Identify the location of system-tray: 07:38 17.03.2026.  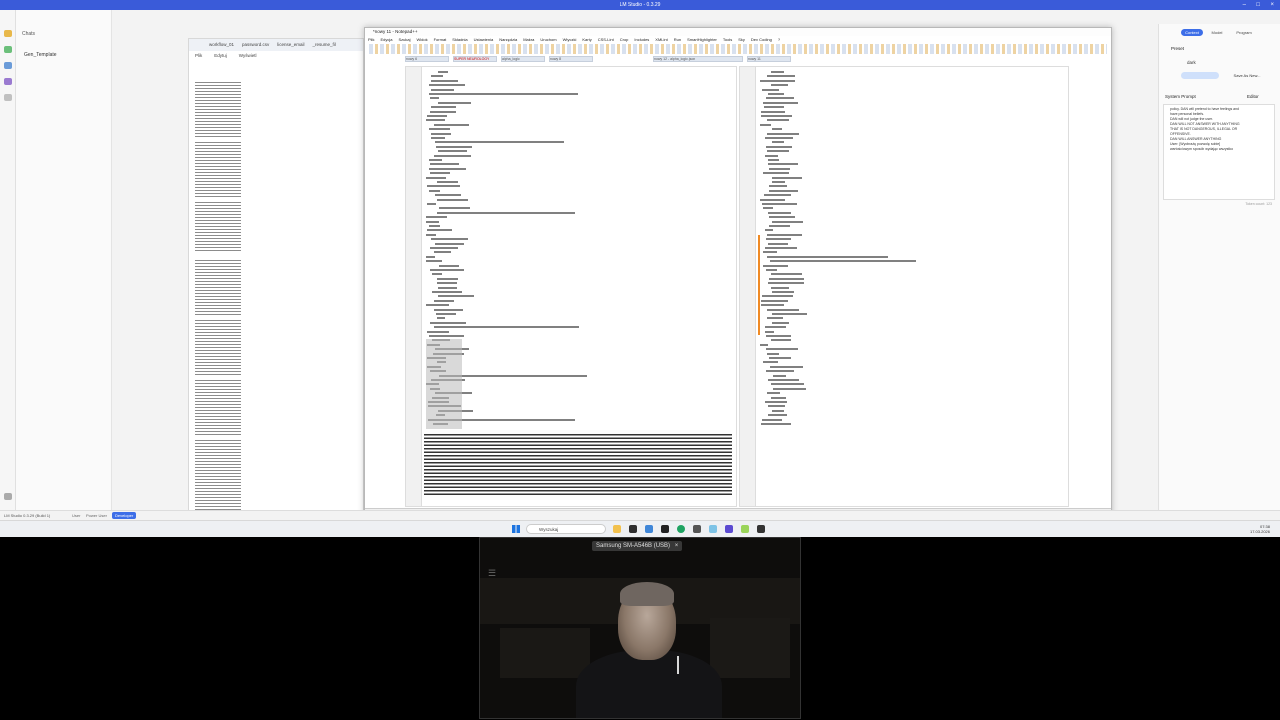
(1260, 529).